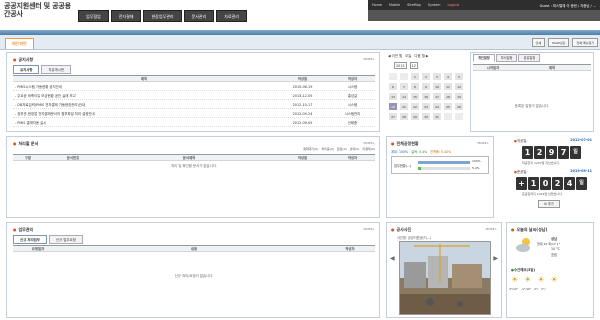  Describe the element at coordinates (26, 69) in the screenshot. I see `tab-notice: 공지사항` at that location.